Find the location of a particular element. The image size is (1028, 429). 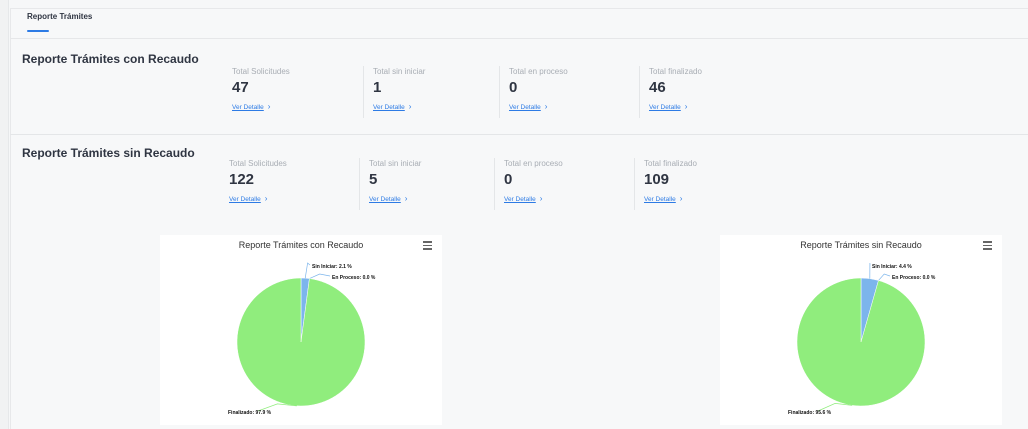

stat-total-finalizado-con: Total finalizado 46 Ver Detalle › is located at coordinates (707, 92).